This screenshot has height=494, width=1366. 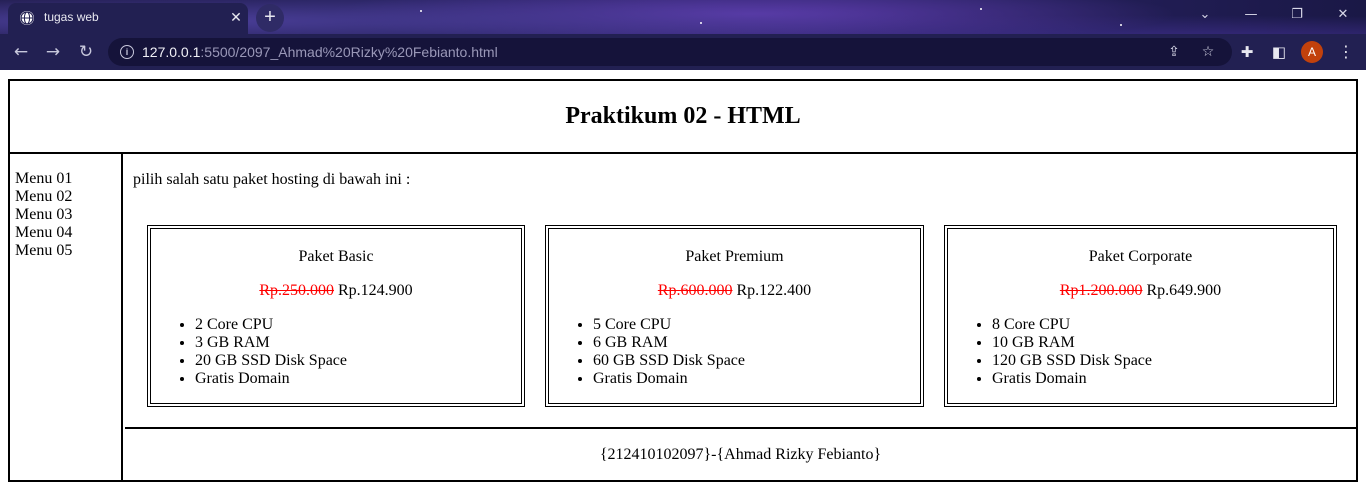 I want to click on menu-item: Menu 04, so click(x=44, y=232).